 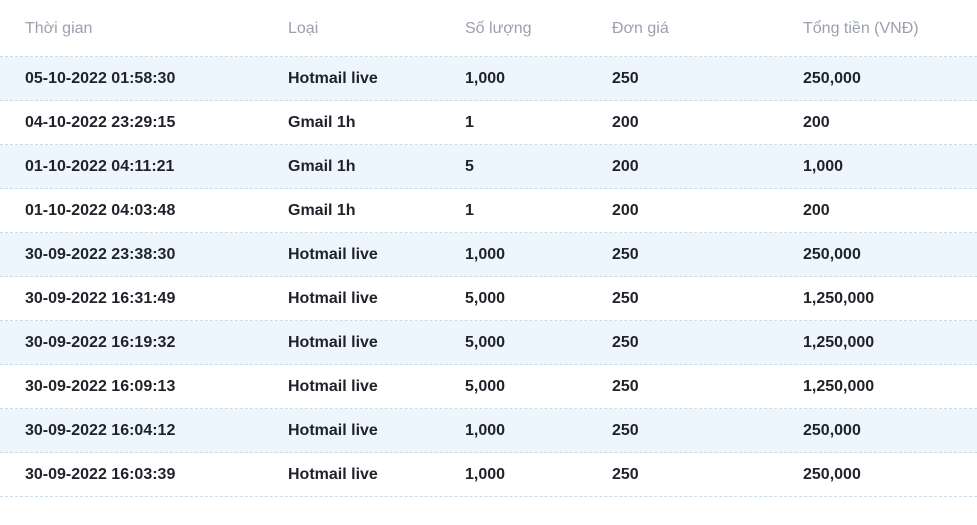 I want to click on cell-time: 05-10-2022 01:58:30, so click(x=100, y=78).